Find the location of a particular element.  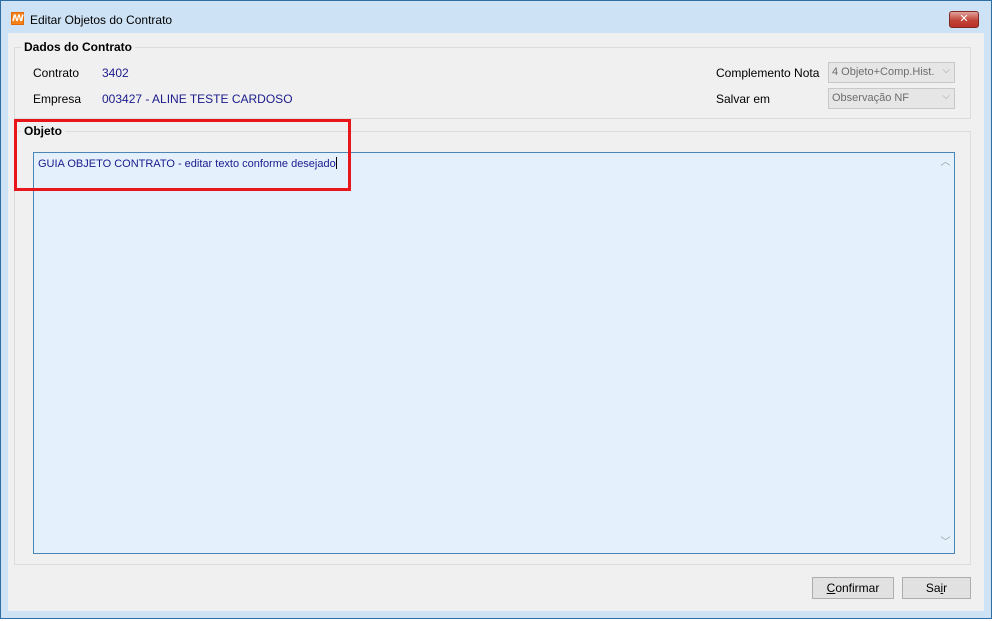

confirmar-button: Confirmar is located at coordinates (853, 588).